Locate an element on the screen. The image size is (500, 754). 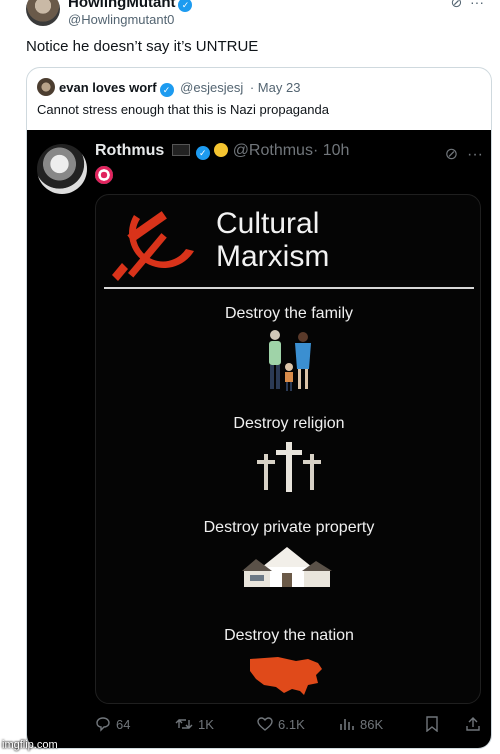
meme-title: Cultural Marxism is located at coordinates (272, 240).